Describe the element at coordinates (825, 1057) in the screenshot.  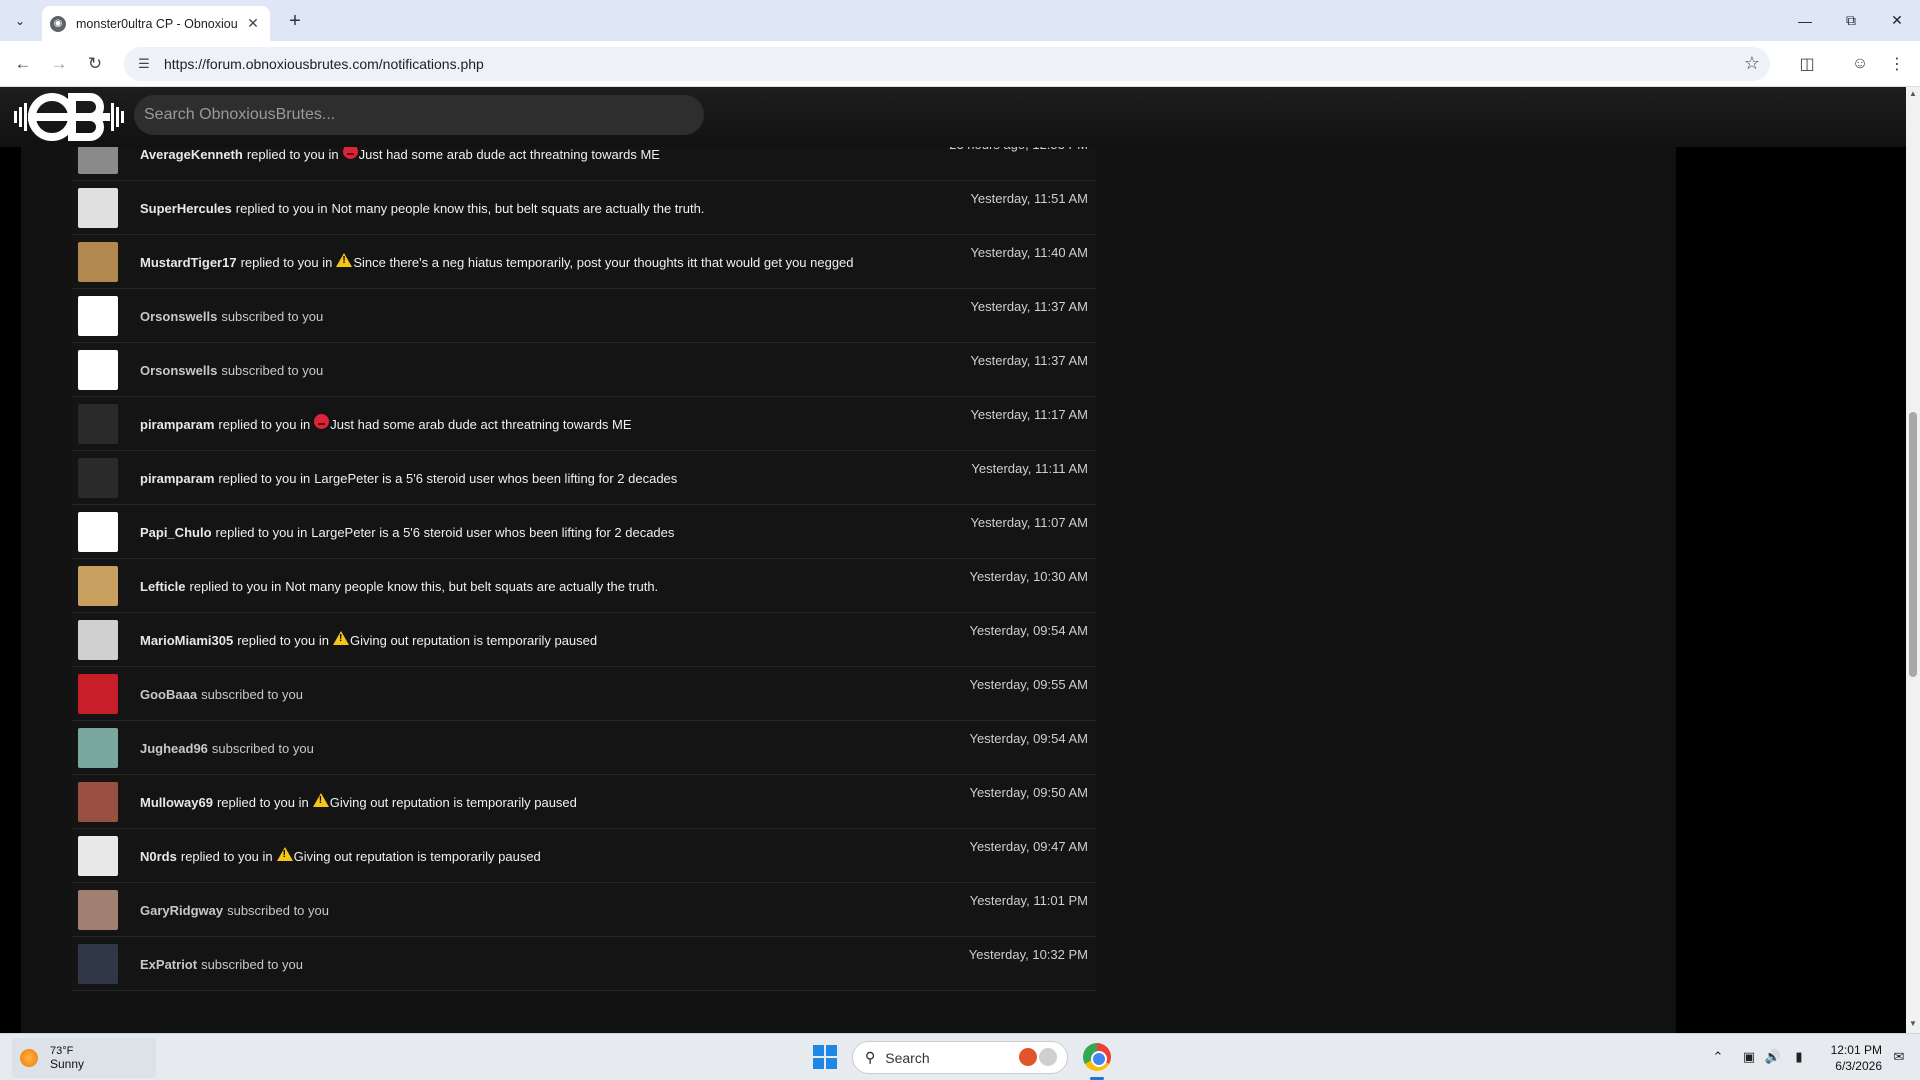
I see `windows-start-icon` at that location.